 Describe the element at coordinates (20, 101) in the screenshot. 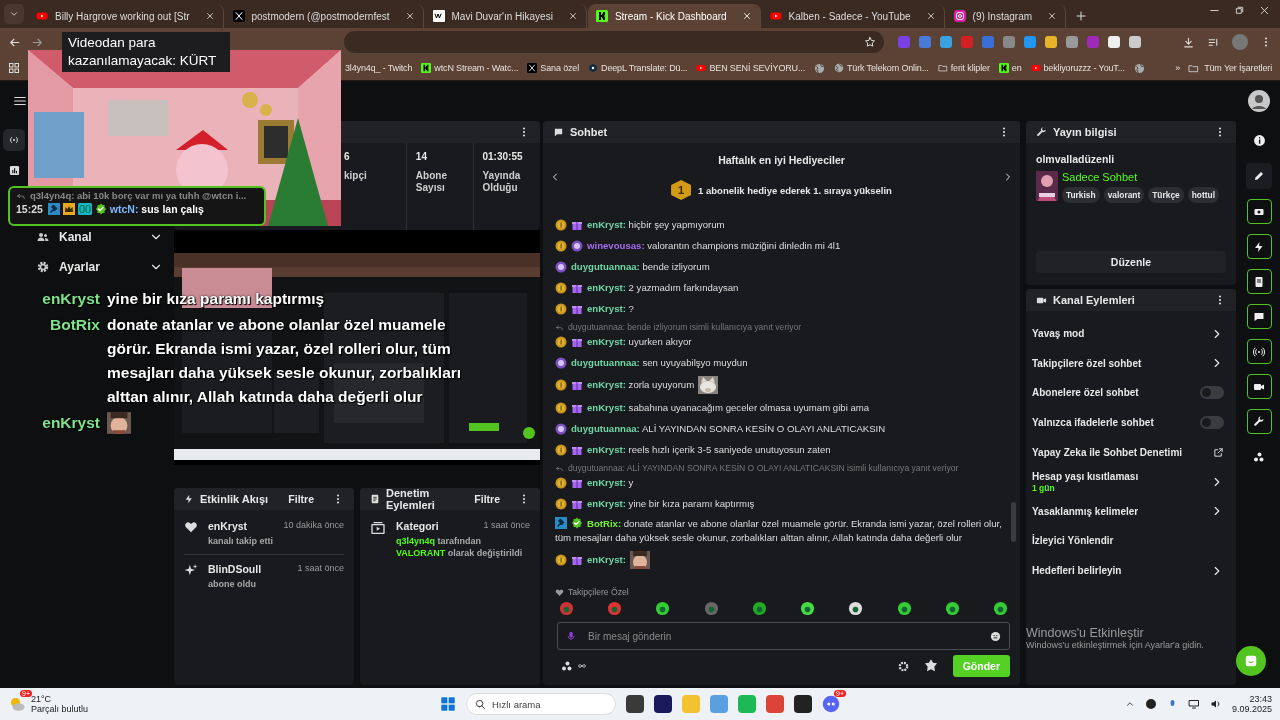

I see `menu-icon` at that location.